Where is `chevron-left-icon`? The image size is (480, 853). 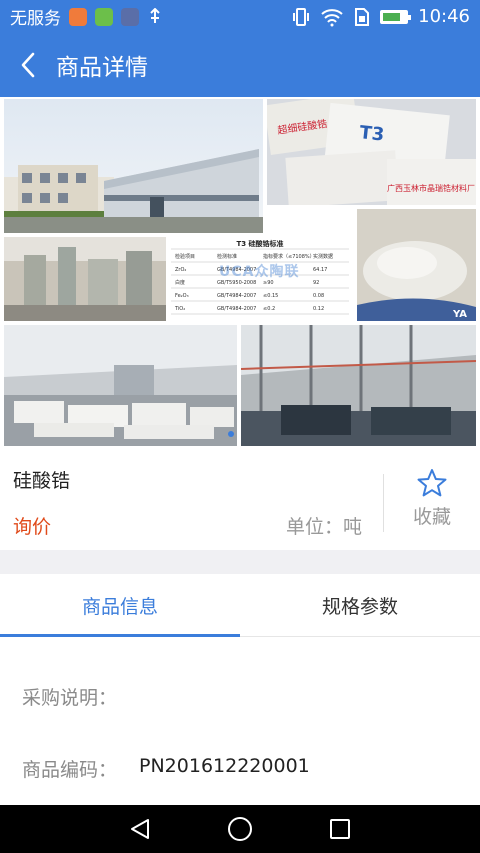
chevron-left-icon is located at coordinates (28, 65).